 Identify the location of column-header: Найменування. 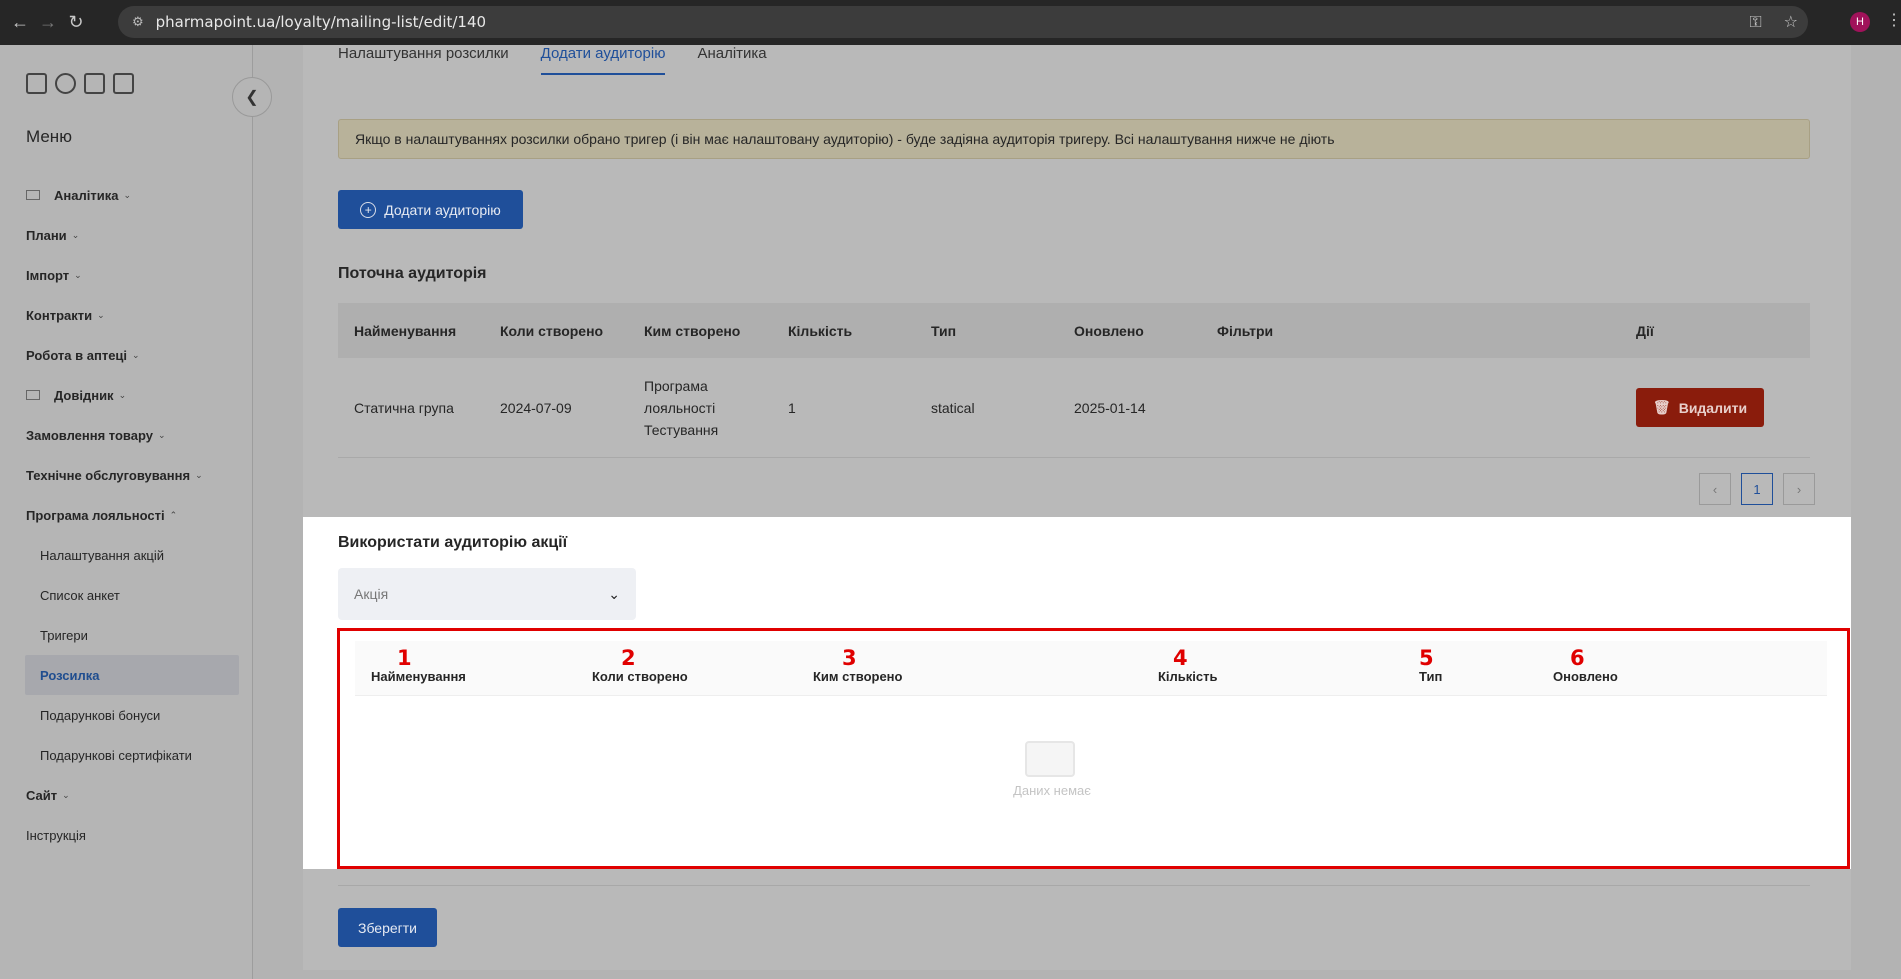
(418, 676).